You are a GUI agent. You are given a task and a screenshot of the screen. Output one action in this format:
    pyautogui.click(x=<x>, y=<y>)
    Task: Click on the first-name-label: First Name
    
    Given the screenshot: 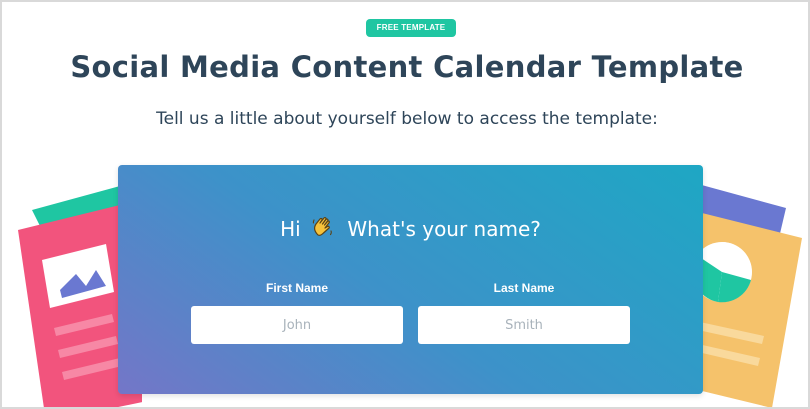 What is the action you would take?
    pyautogui.click(x=297, y=288)
    